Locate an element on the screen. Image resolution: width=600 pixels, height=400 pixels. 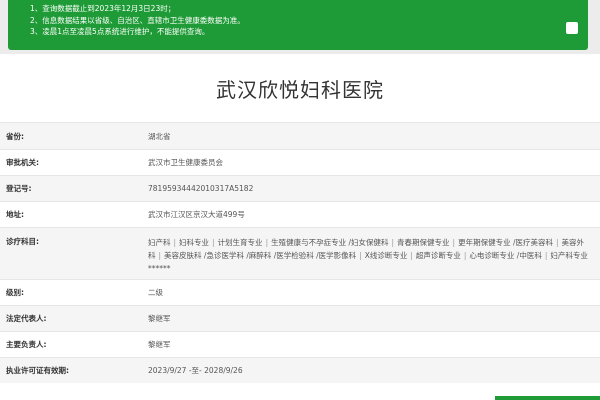
subject-item: 超声诊断专业 is located at coordinates (438, 255).